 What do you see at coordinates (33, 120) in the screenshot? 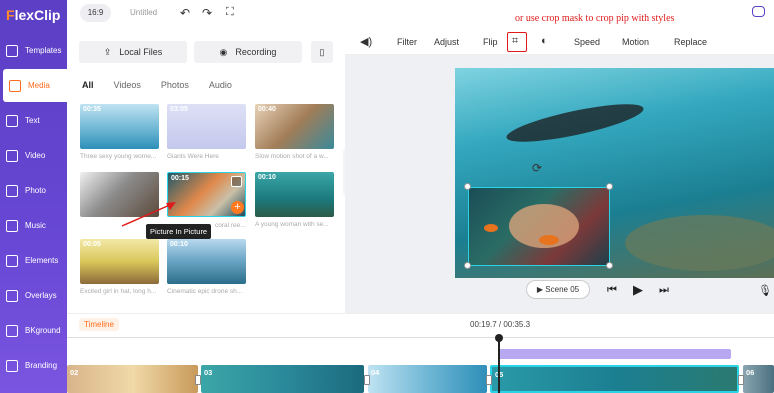
I see `sidebar-item-text: Text` at bounding box center [33, 120].